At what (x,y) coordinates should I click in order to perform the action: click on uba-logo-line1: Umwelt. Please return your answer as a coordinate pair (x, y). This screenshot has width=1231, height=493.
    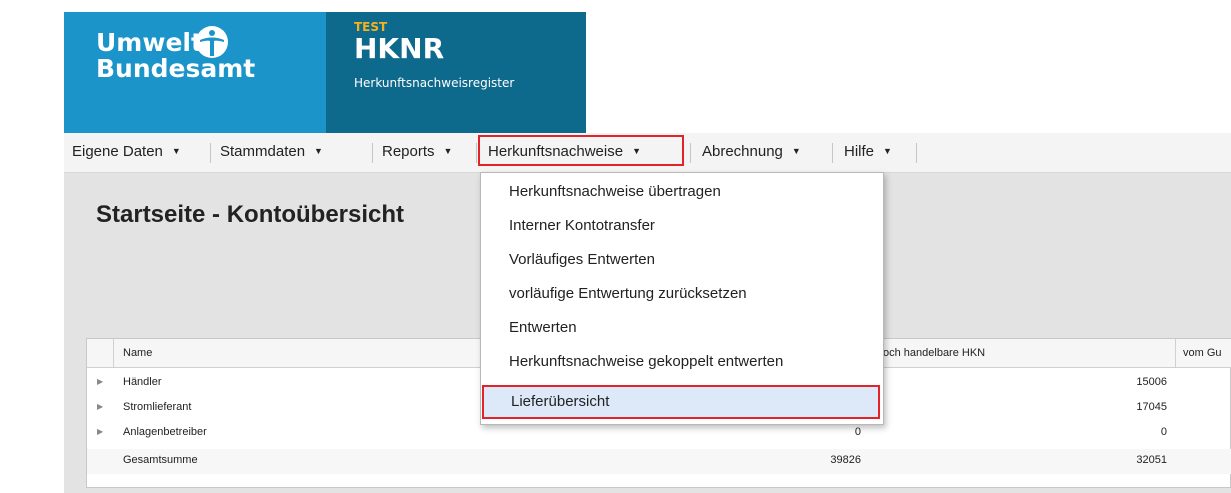
    Looking at the image, I should click on (149, 42).